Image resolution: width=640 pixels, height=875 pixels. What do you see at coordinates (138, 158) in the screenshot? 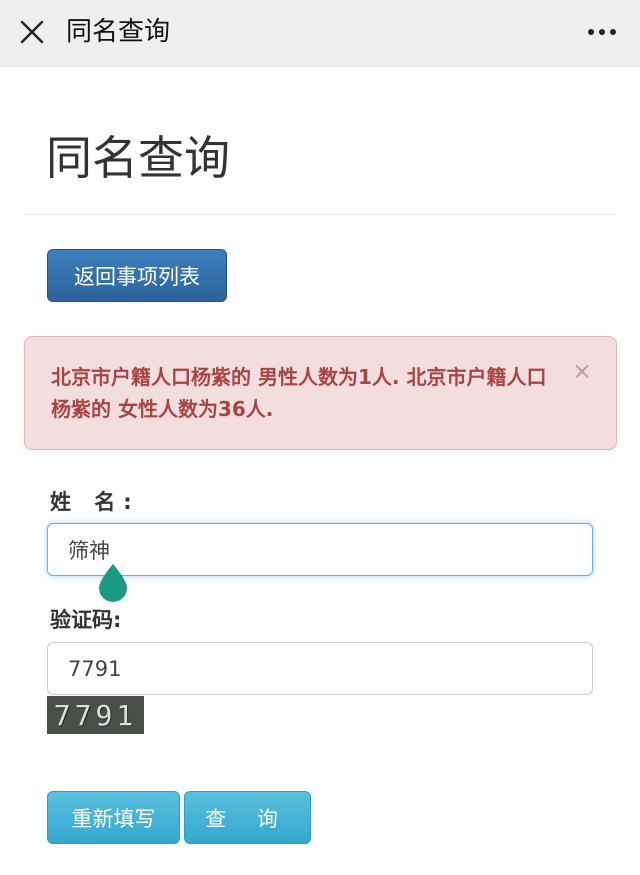
I see `page-title: 同名查询` at bounding box center [138, 158].